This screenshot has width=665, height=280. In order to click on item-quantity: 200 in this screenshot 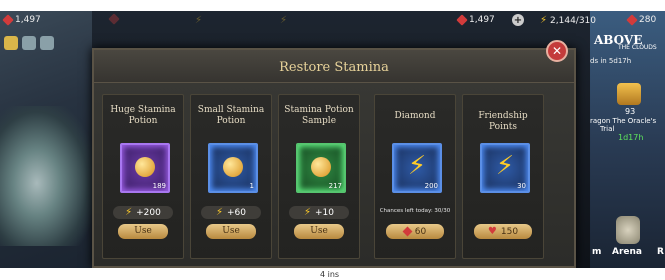, I will do `click(431, 186)`.